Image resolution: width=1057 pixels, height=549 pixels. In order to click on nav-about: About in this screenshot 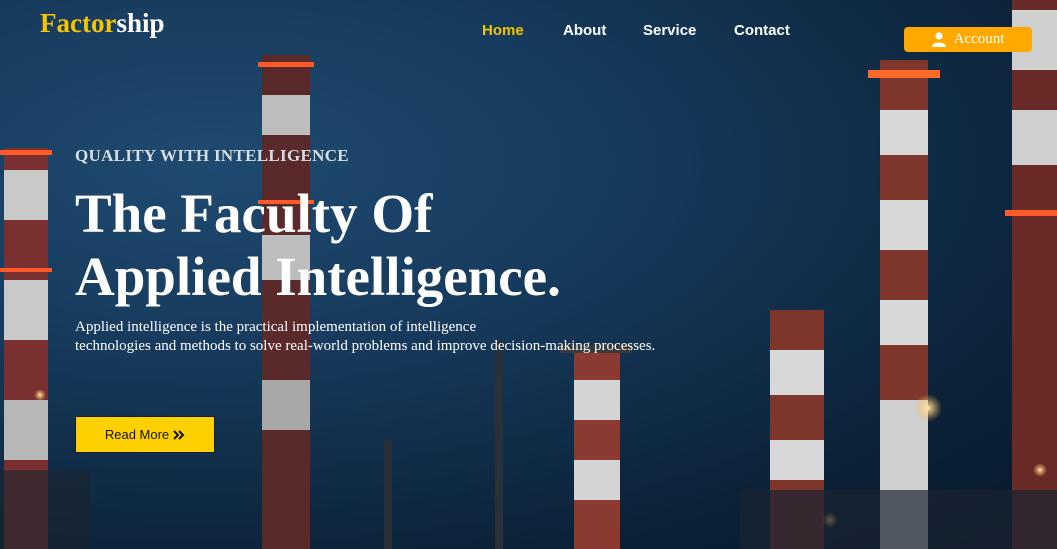, I will do `click(584, 30)`.